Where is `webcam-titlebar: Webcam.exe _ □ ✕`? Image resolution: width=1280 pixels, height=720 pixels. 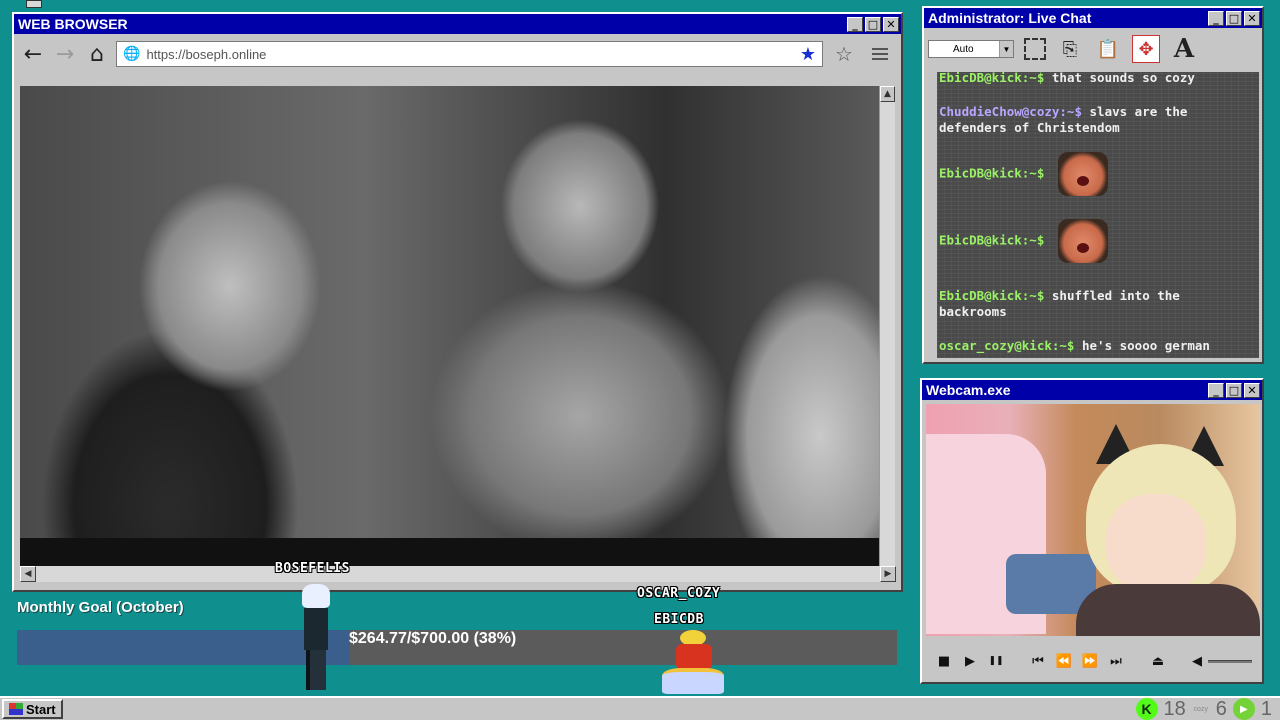
webcam-titlebar: Webcam.exe _ □ ✕ is located at coordinates (1092, 390).